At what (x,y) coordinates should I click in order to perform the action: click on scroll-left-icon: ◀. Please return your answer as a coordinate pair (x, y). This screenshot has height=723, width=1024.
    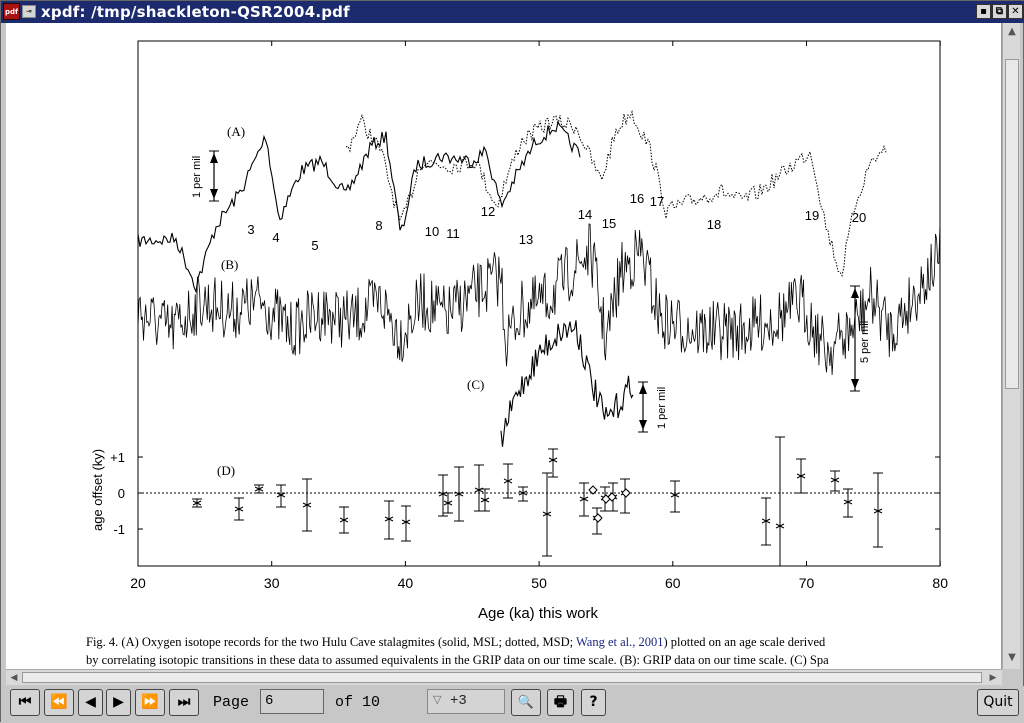
    Looking at the image, I should click on (14, 678).